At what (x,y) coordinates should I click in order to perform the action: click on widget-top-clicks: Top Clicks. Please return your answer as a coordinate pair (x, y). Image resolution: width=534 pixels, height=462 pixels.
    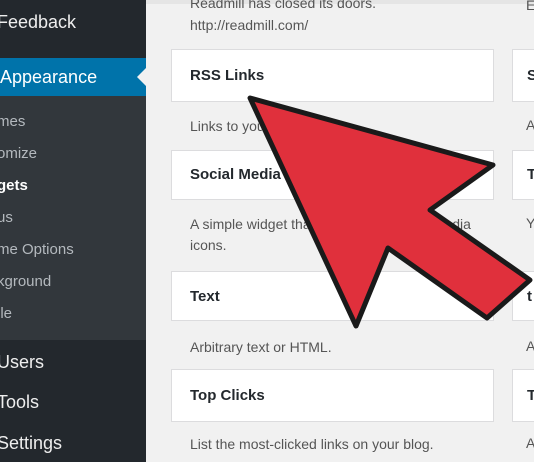
    Looking at the image, I should click on (332, 395).